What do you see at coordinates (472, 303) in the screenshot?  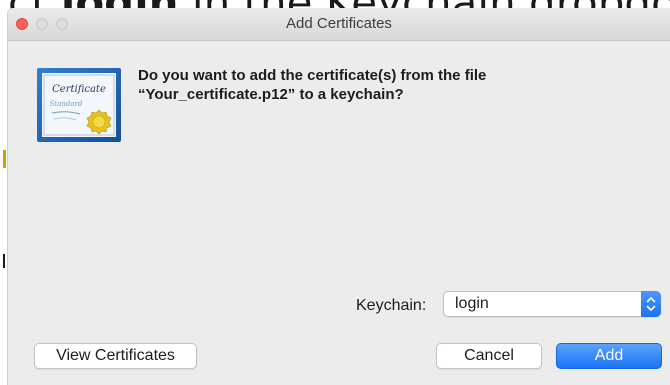 I see `keychain-selected-value: login` at bounding box center [472, 303].